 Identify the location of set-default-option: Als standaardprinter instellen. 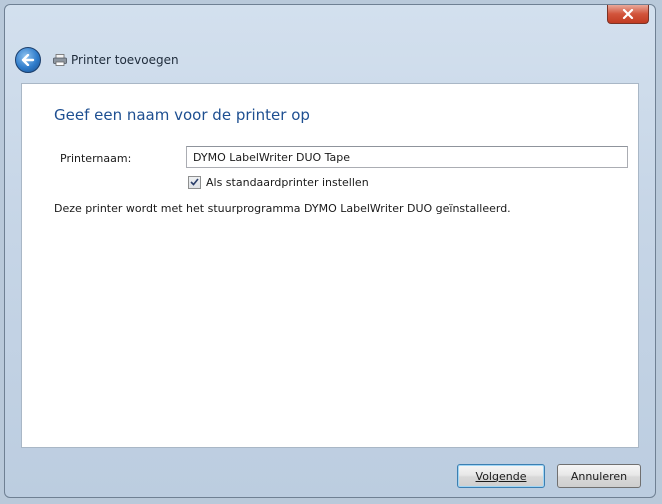
(278, 182).